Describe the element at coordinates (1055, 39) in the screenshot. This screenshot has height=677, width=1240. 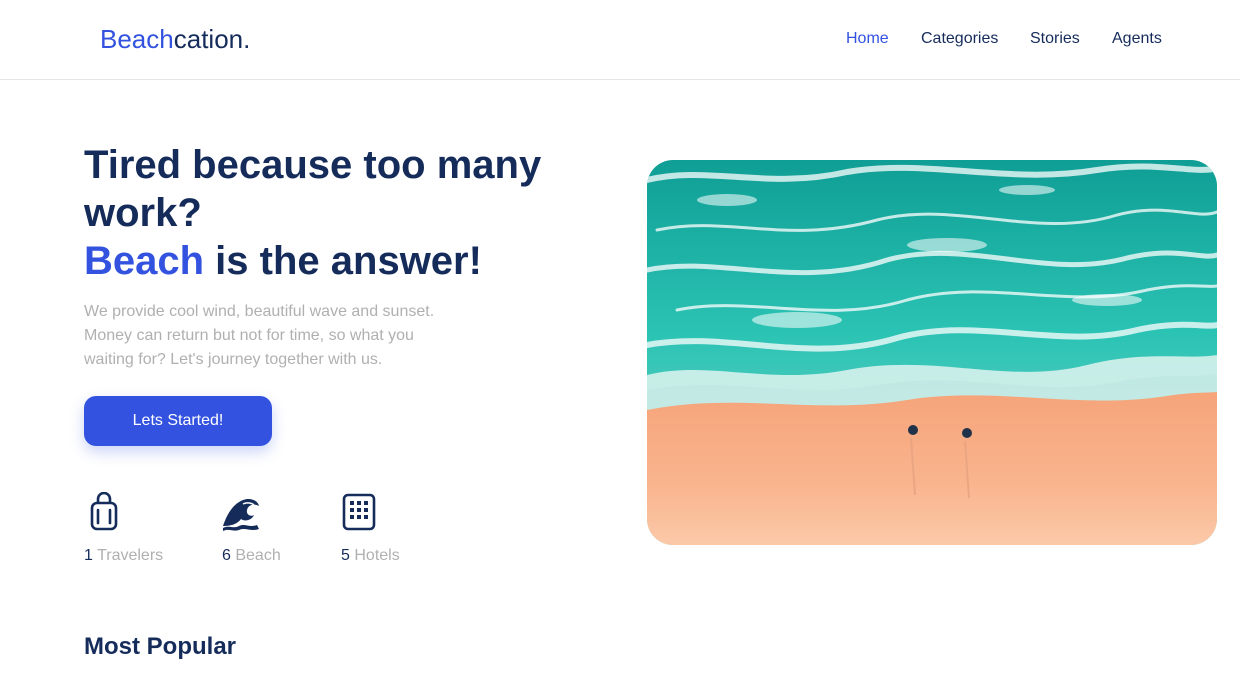
I see `nav-stories: Stories` at that location.